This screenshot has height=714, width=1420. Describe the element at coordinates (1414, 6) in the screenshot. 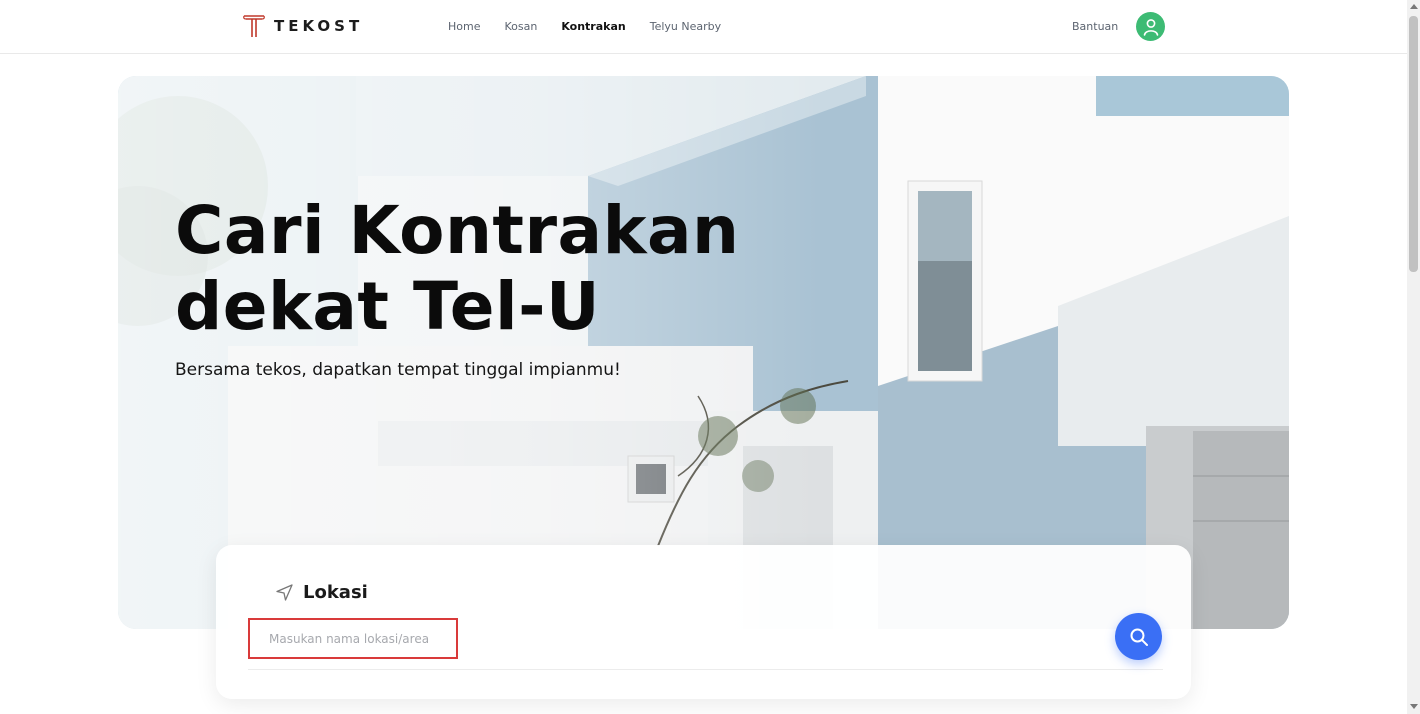

I see `scroll-up-arrow-icon` at that location.